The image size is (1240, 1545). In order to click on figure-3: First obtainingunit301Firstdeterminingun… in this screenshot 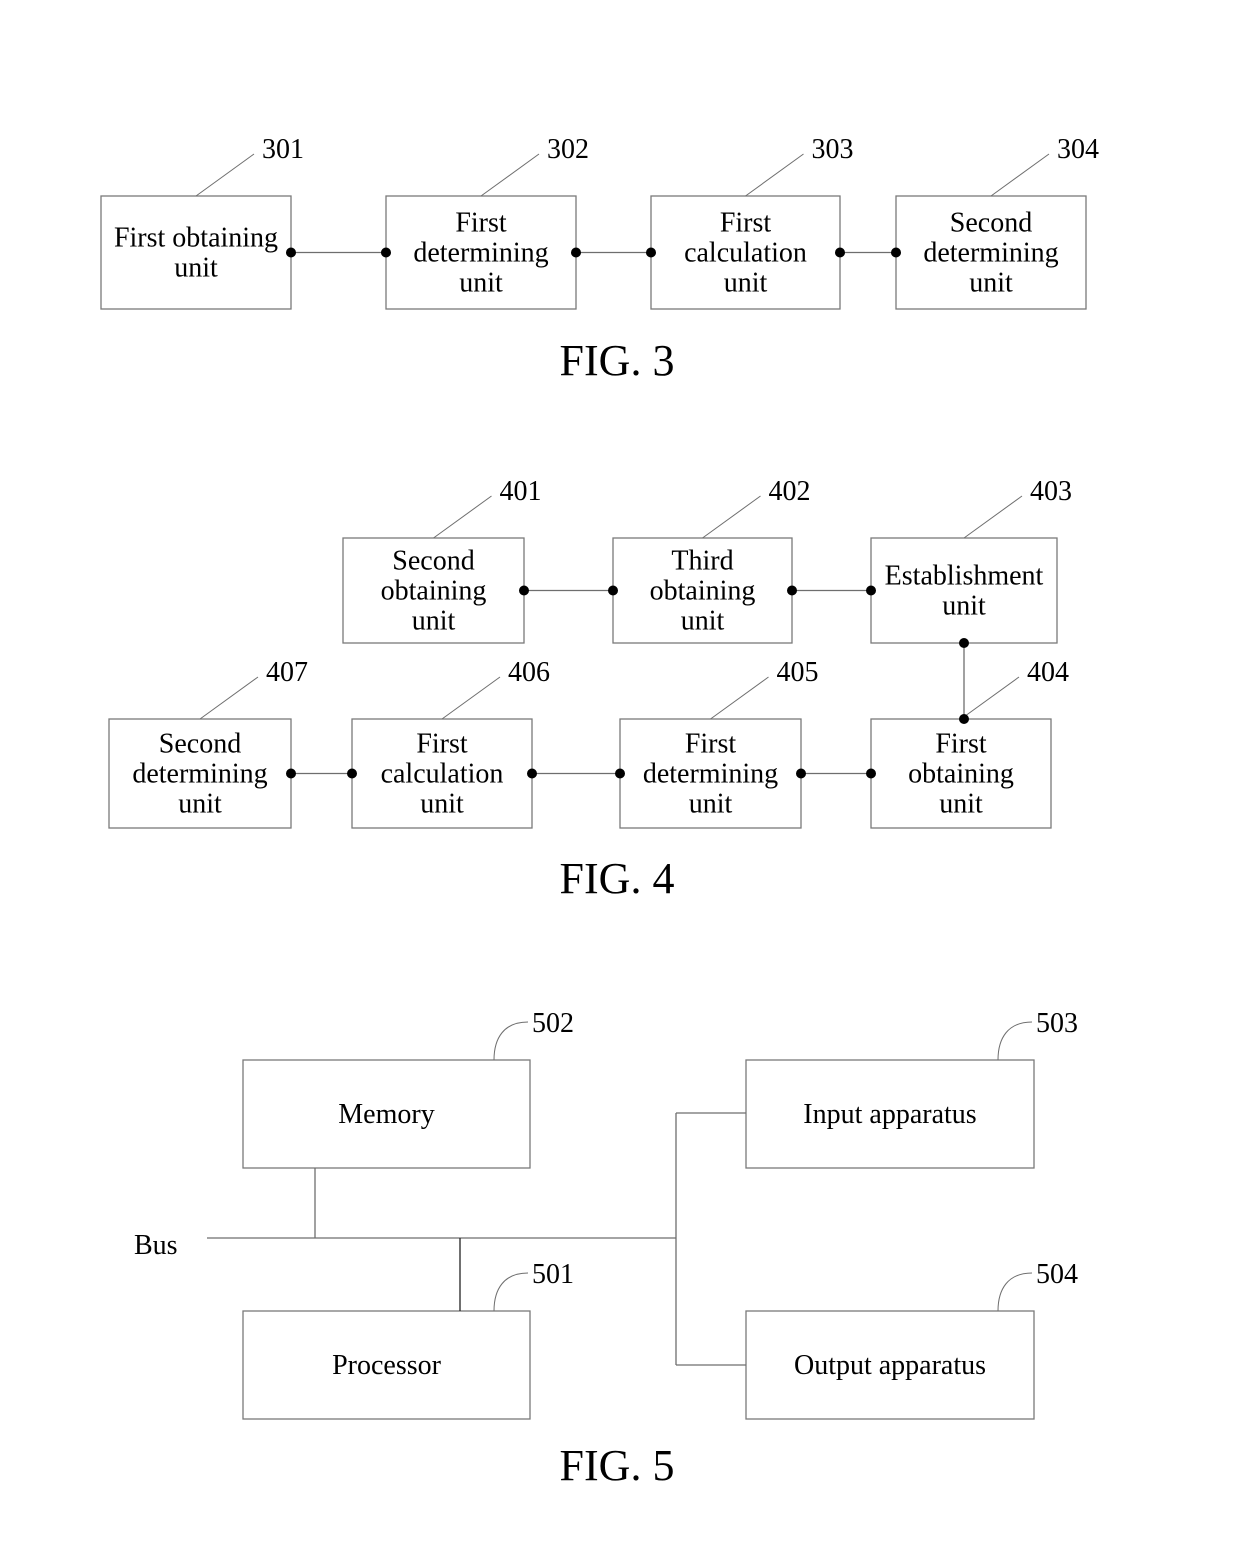, I will do `click(599, 259)`.